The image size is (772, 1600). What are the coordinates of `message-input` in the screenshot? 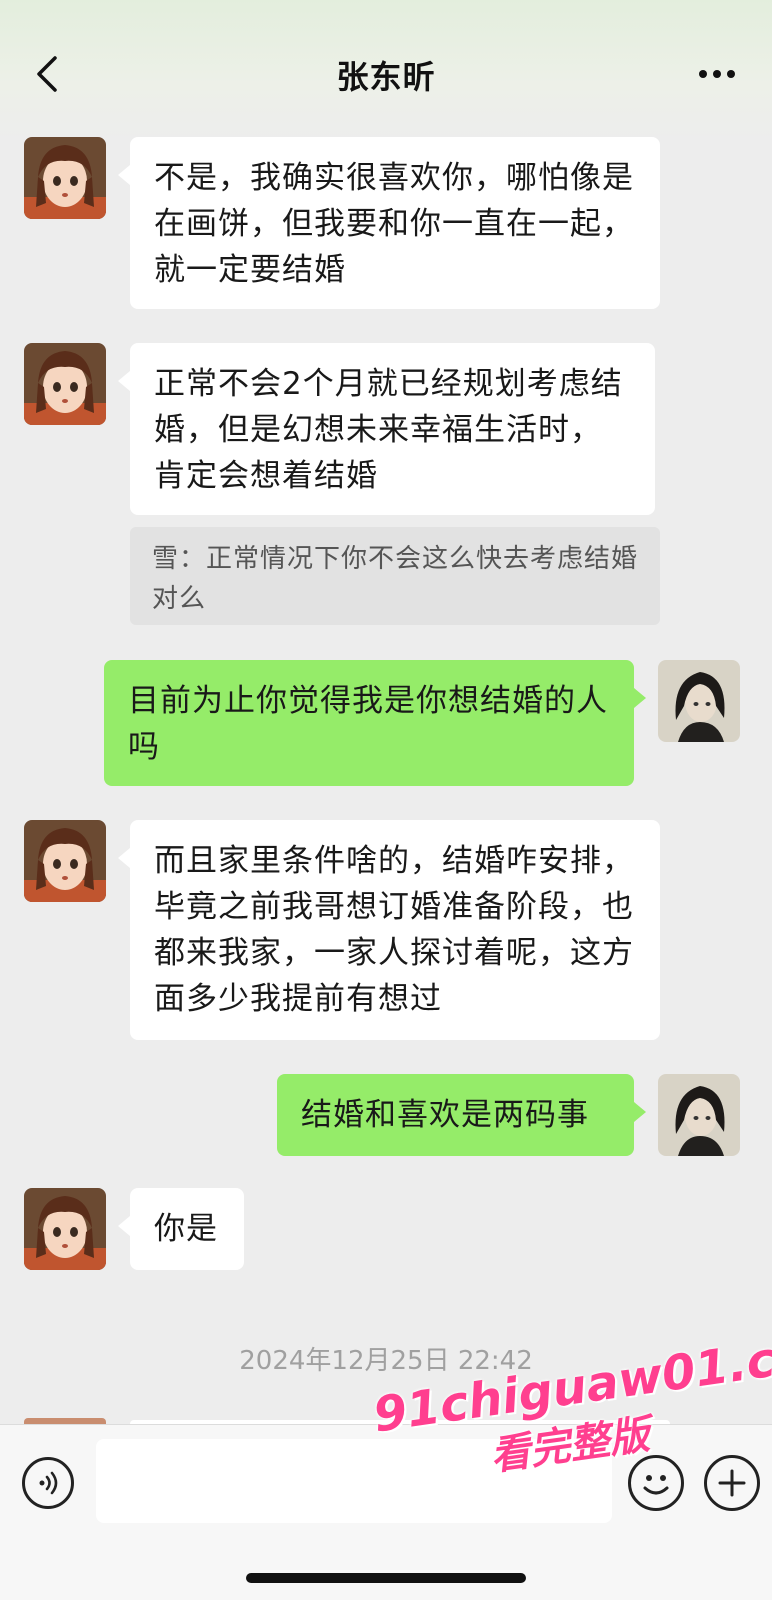 It's located at (354, 1481).